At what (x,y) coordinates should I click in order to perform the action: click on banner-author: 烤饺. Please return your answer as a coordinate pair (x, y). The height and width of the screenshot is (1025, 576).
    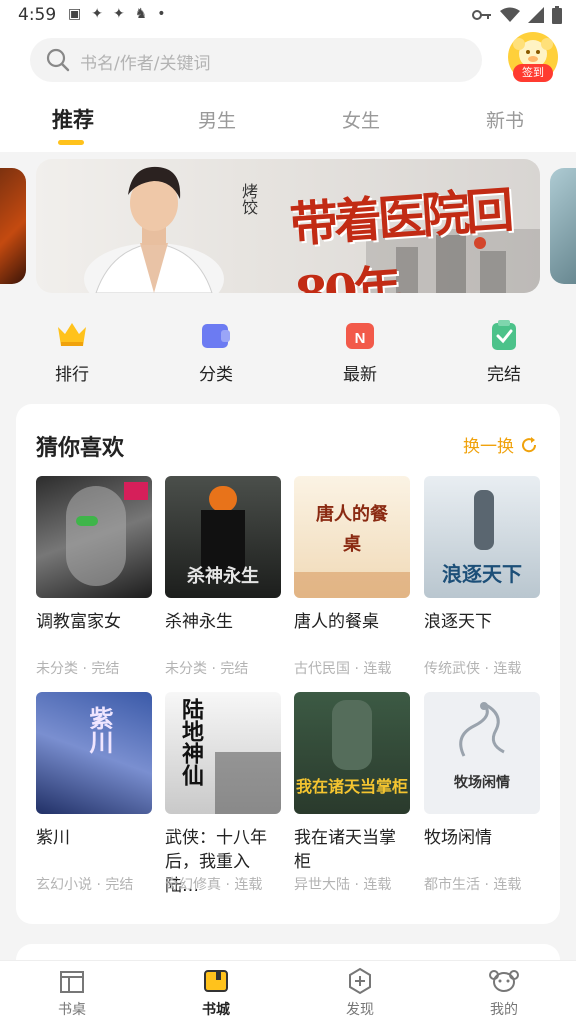
    Looking at the image, I should click on (248, 199).